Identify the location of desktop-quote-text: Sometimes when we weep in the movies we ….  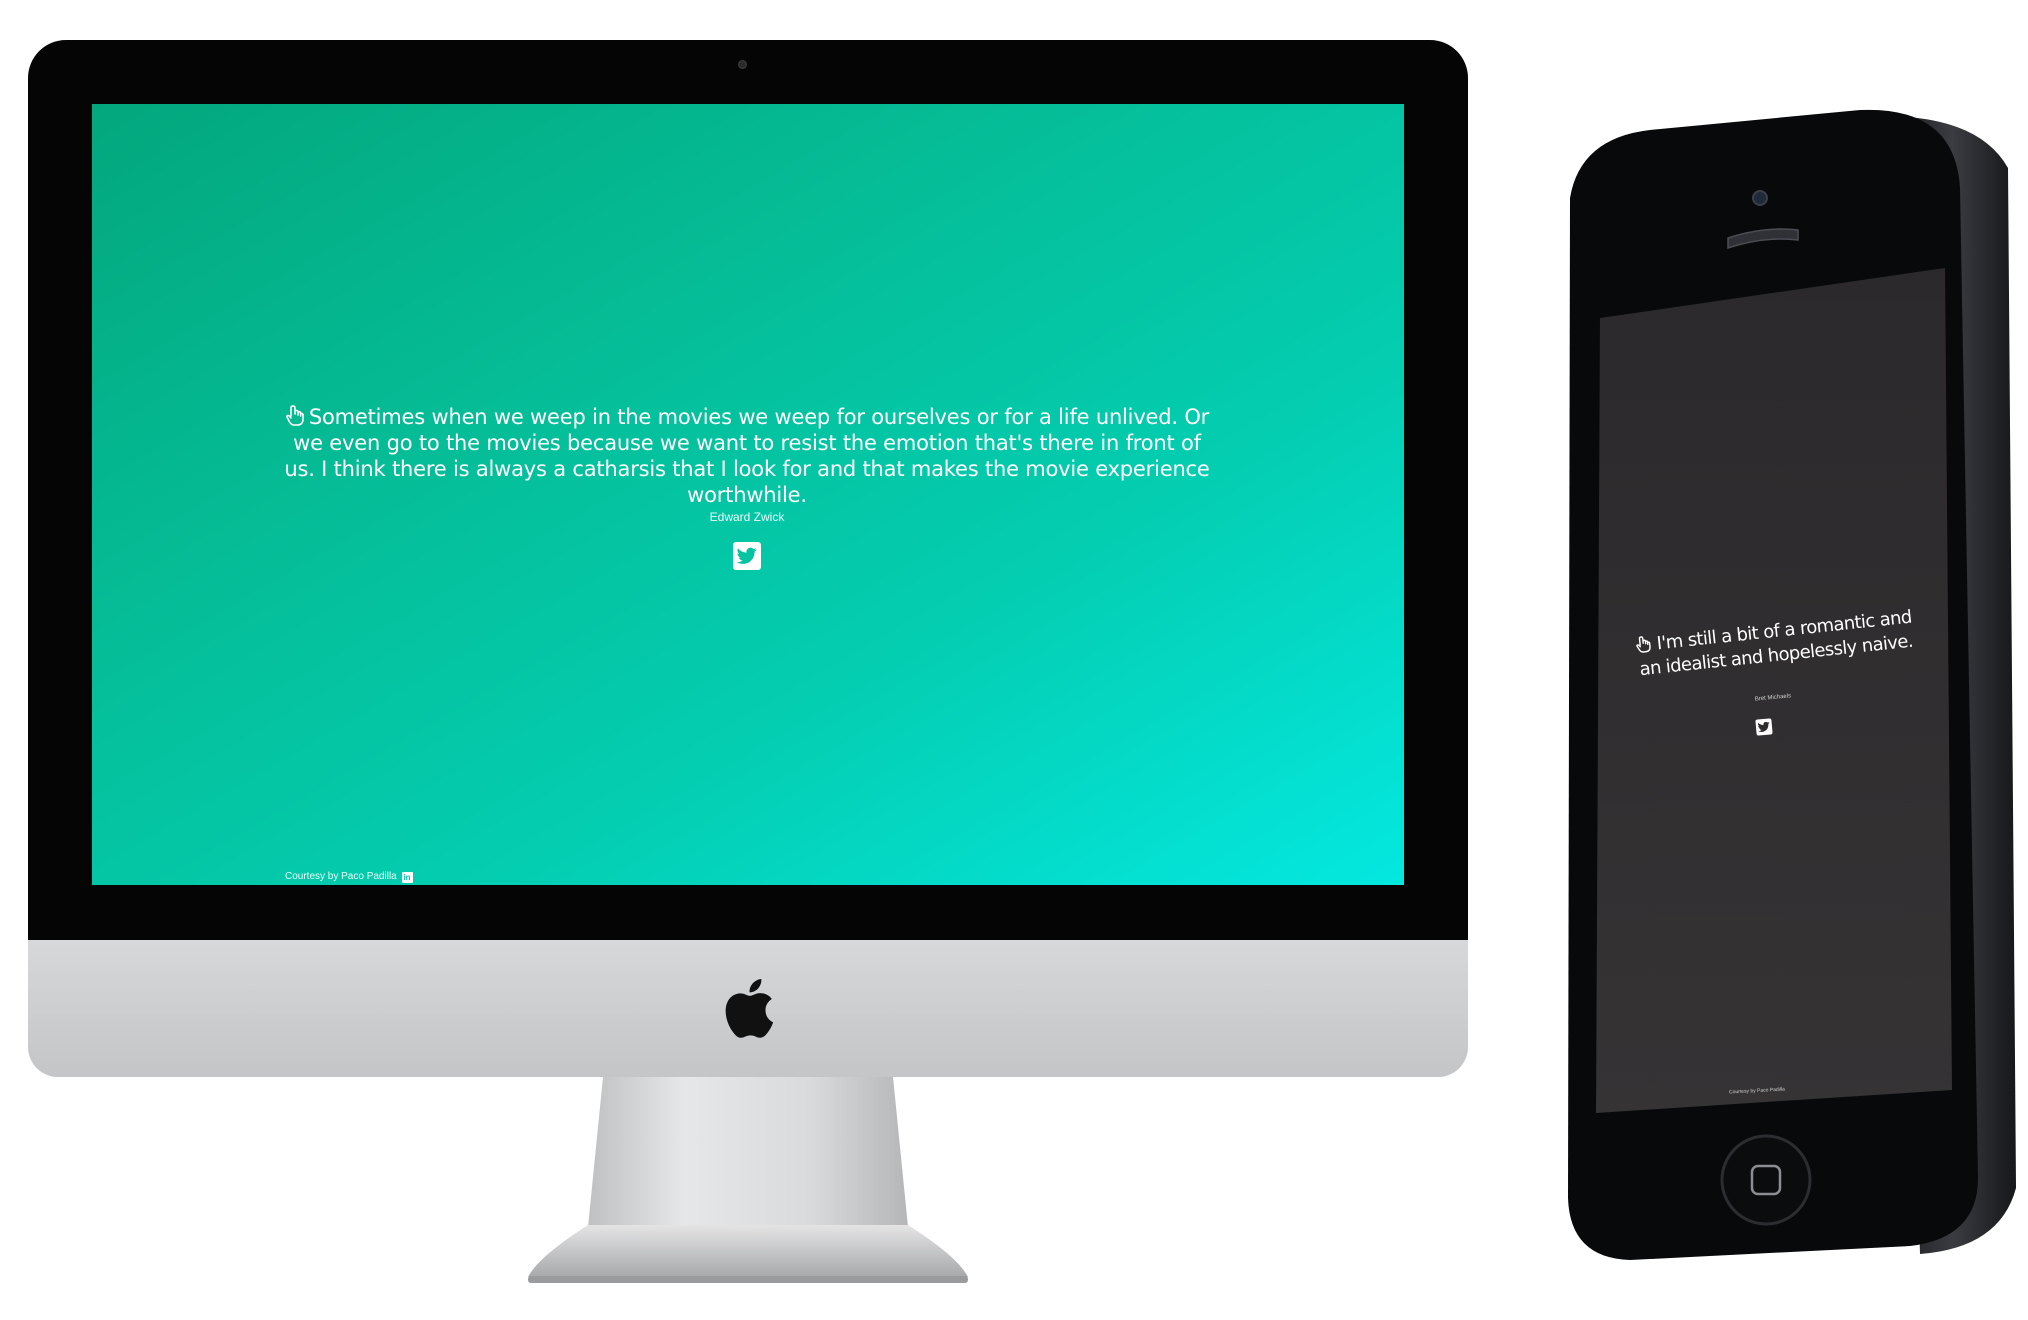
(747, 456).